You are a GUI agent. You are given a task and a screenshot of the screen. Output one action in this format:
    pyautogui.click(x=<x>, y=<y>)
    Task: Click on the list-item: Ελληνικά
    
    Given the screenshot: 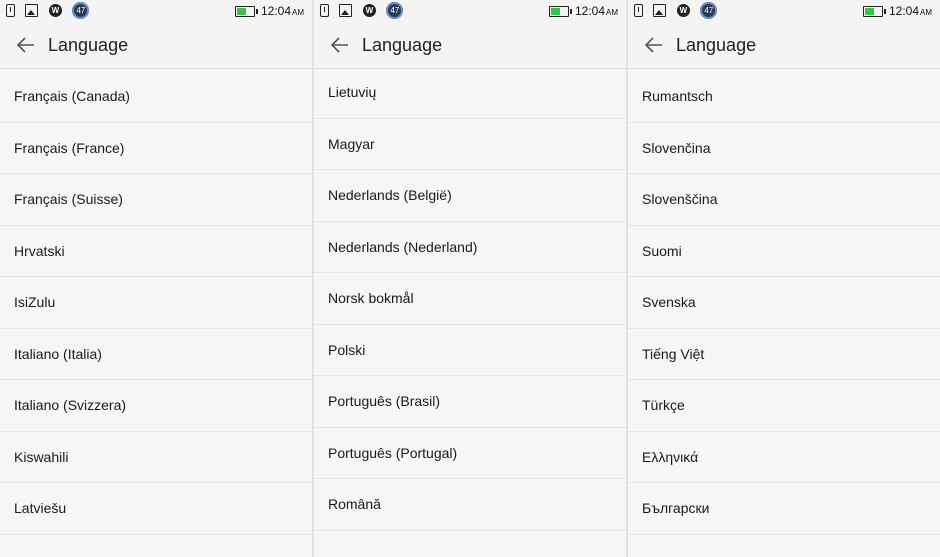 What is the action you would take?
    pyautogui.click(x=784, y=457)
    